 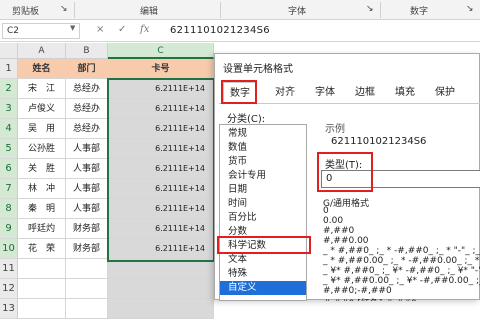 What do you see at coordinates (42, 189) in the screenshot?
I see `table-cell: 林 冲` at bounding box center [42, 189].